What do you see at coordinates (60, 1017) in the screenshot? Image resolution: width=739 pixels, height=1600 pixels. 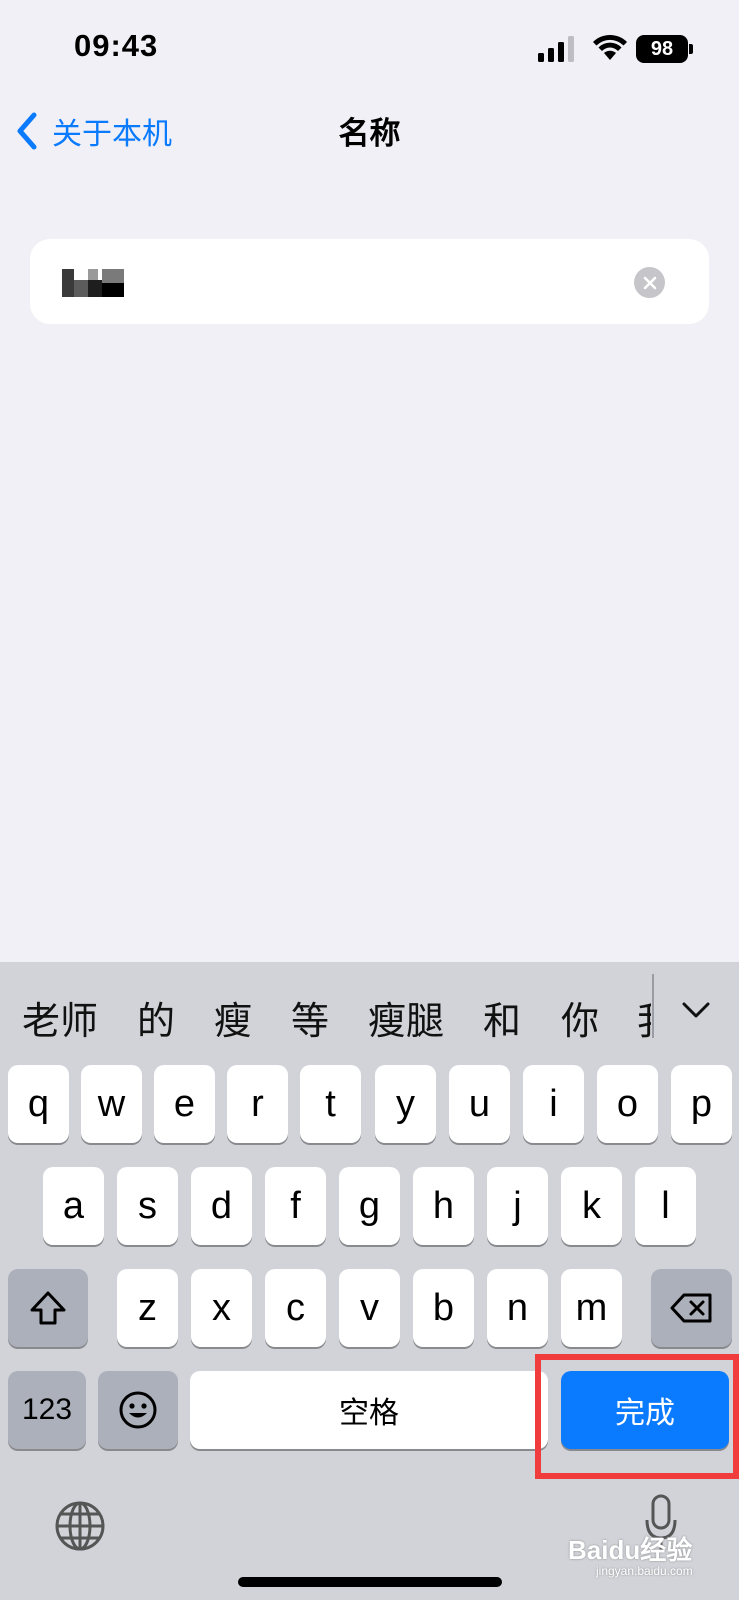 I see `candidate-item: 老师` at bounding box center [60, 1017].